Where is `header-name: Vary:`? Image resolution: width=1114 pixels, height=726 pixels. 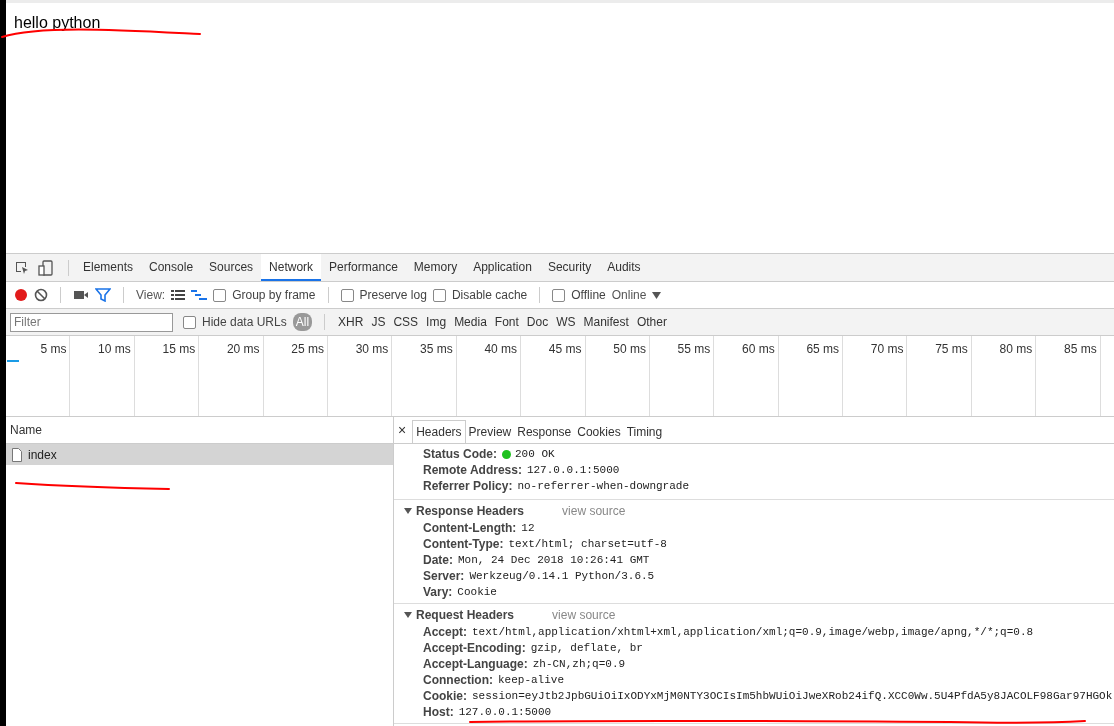 header-name: Vary: is located at coordinates (438, 592).